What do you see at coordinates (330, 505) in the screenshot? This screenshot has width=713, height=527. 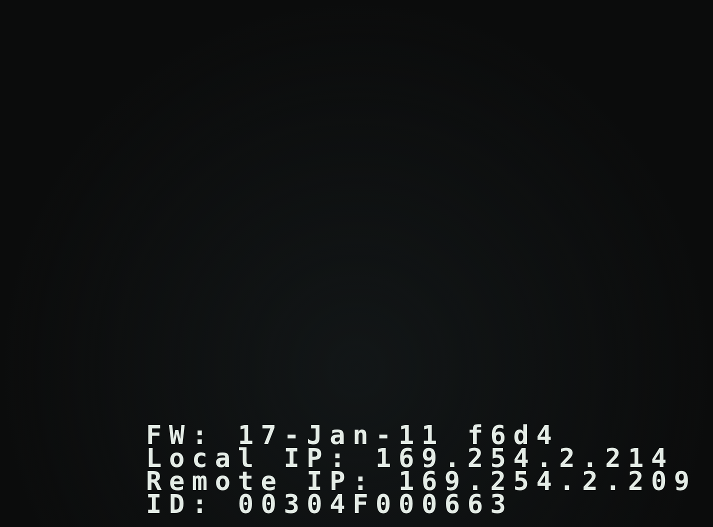 I see `status-line: ID: 00304F000663` at bounding box center [330, 505].